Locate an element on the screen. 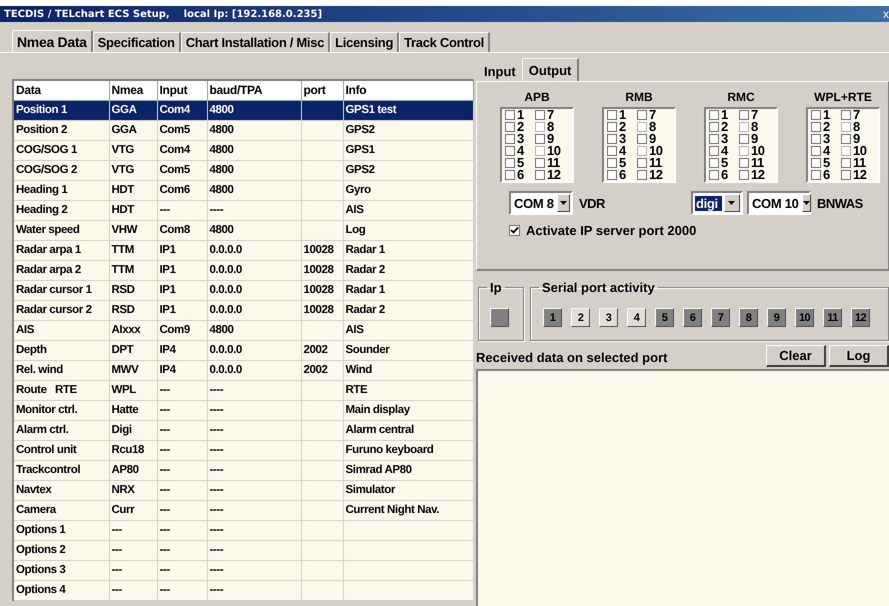 The height and width of the screenshot is (606, 889). column-header: baud/TPA is located at coordinates (254, 90).